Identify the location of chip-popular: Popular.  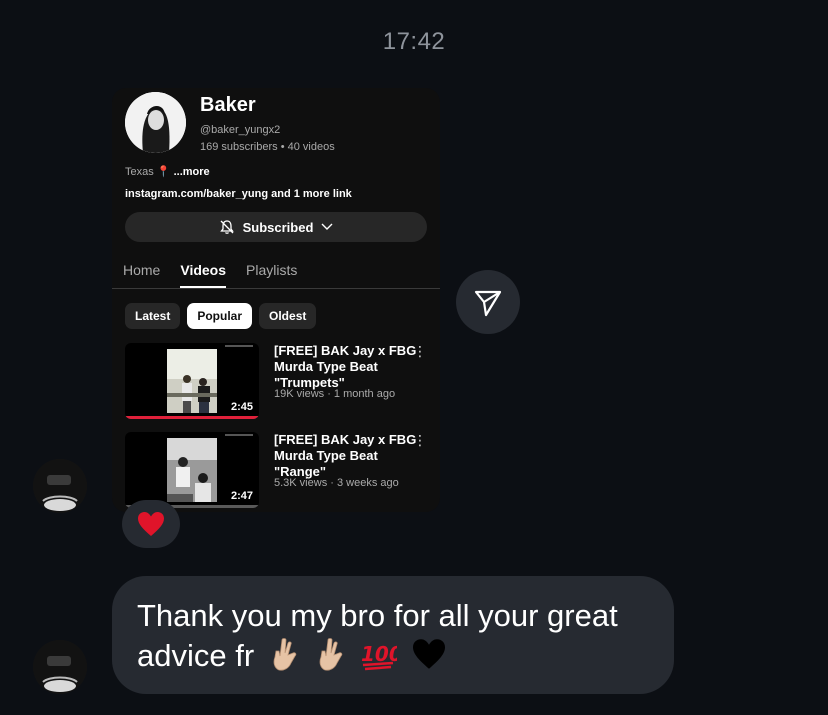
(220, 316).